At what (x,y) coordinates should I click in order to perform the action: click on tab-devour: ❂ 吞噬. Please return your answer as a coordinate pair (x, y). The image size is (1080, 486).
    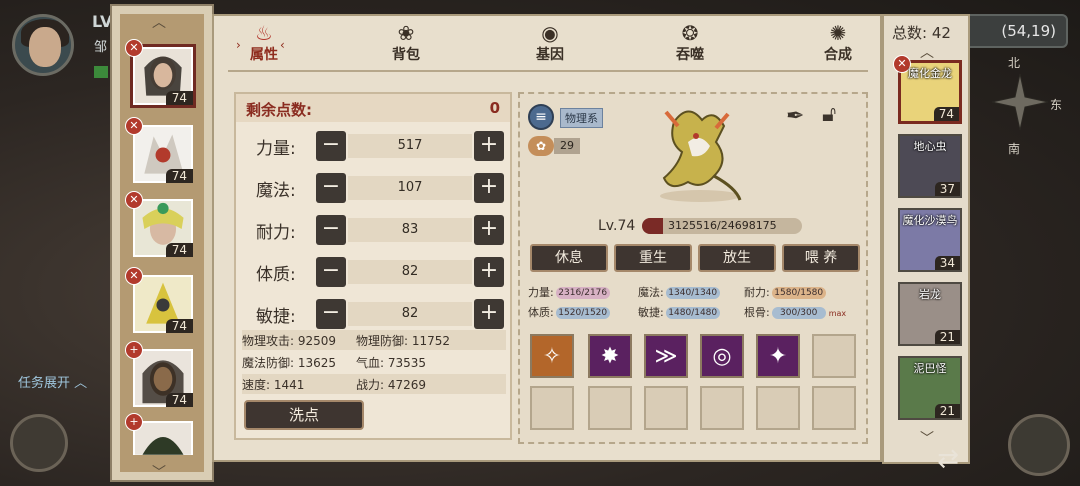
    Looking at the image, I should click on (690, 43).